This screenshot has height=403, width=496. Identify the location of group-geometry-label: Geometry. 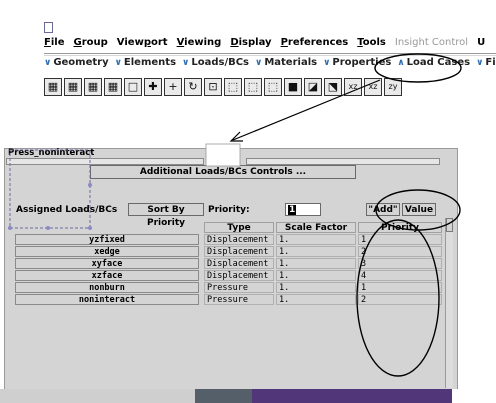
(81, 62).